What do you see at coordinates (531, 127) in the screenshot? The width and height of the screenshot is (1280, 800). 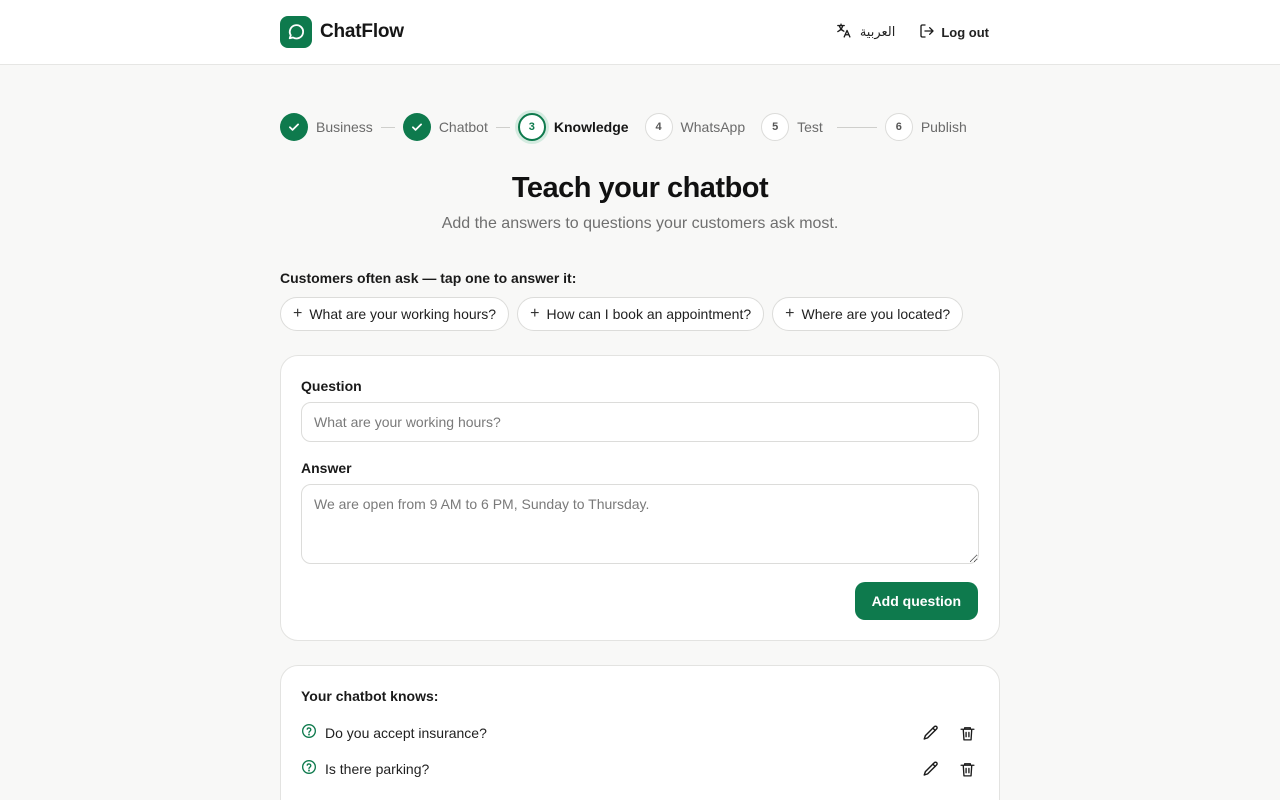 I see `step-number: 3` at bounding box center [531, 127].